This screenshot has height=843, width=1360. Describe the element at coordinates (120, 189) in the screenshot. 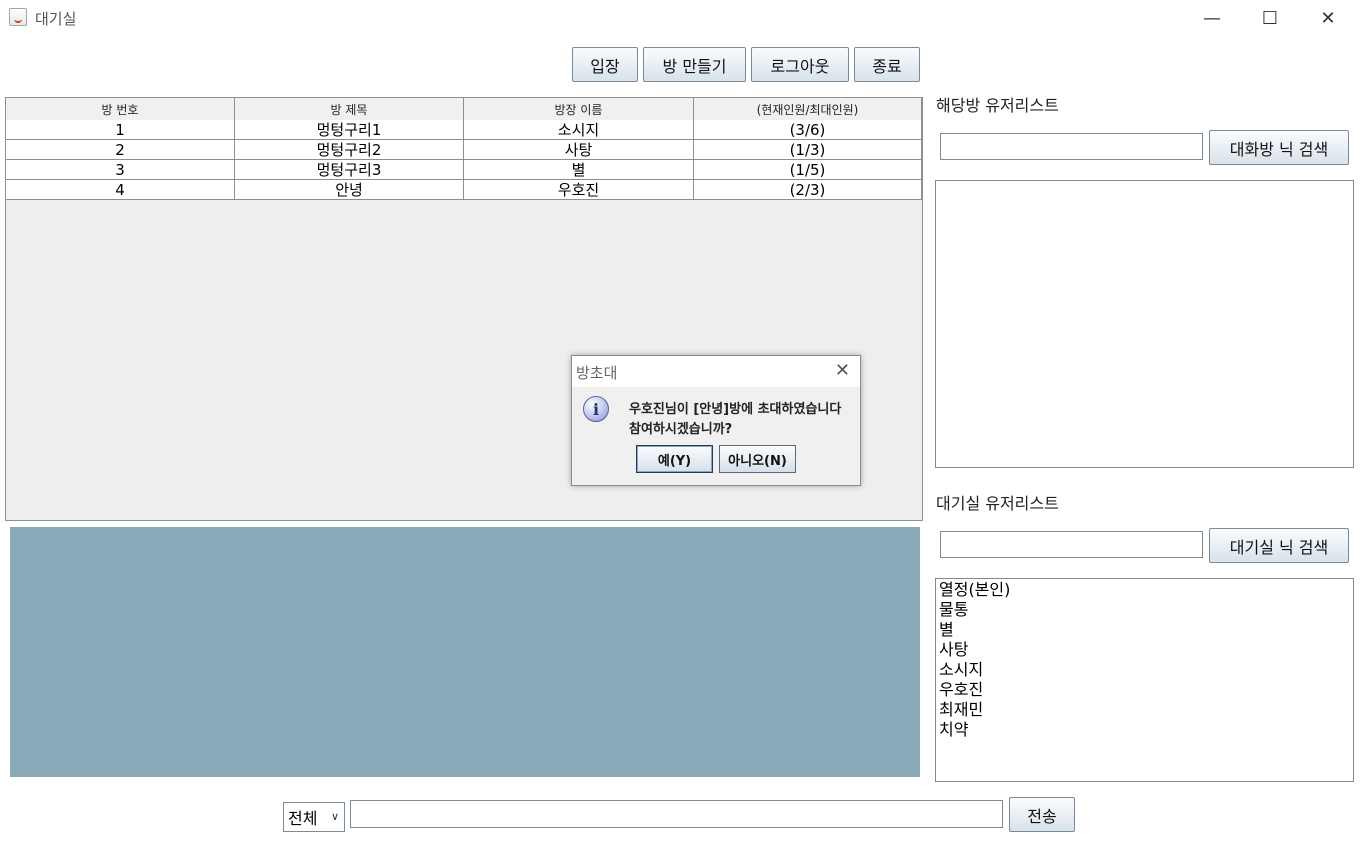

I see `cell-room-number: 4` at that location.